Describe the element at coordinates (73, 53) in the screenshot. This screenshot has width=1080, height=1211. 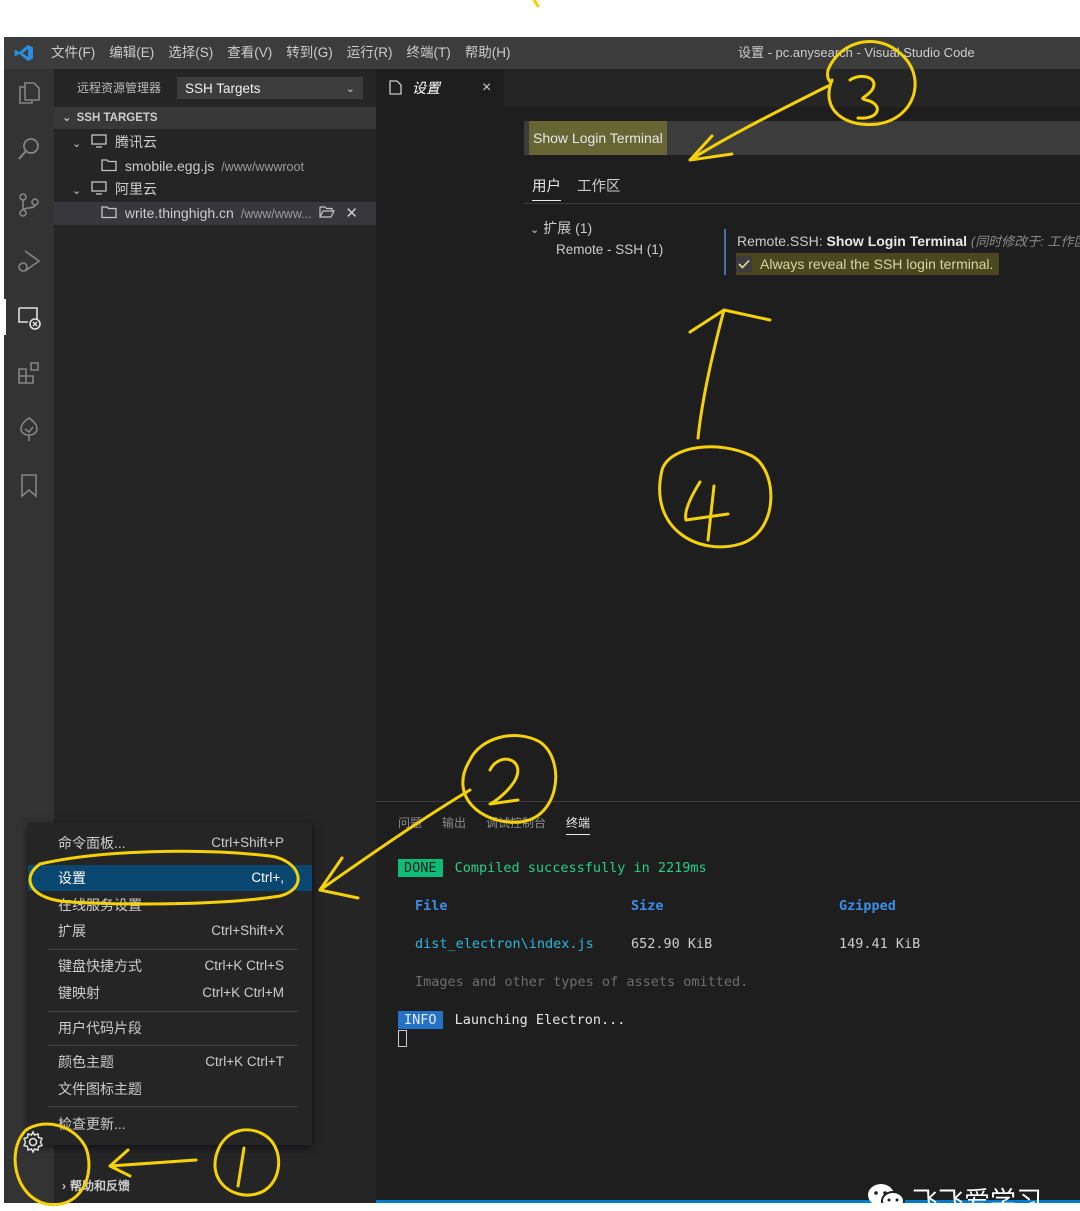
I see `menu-file: 文件(F)` at that location.